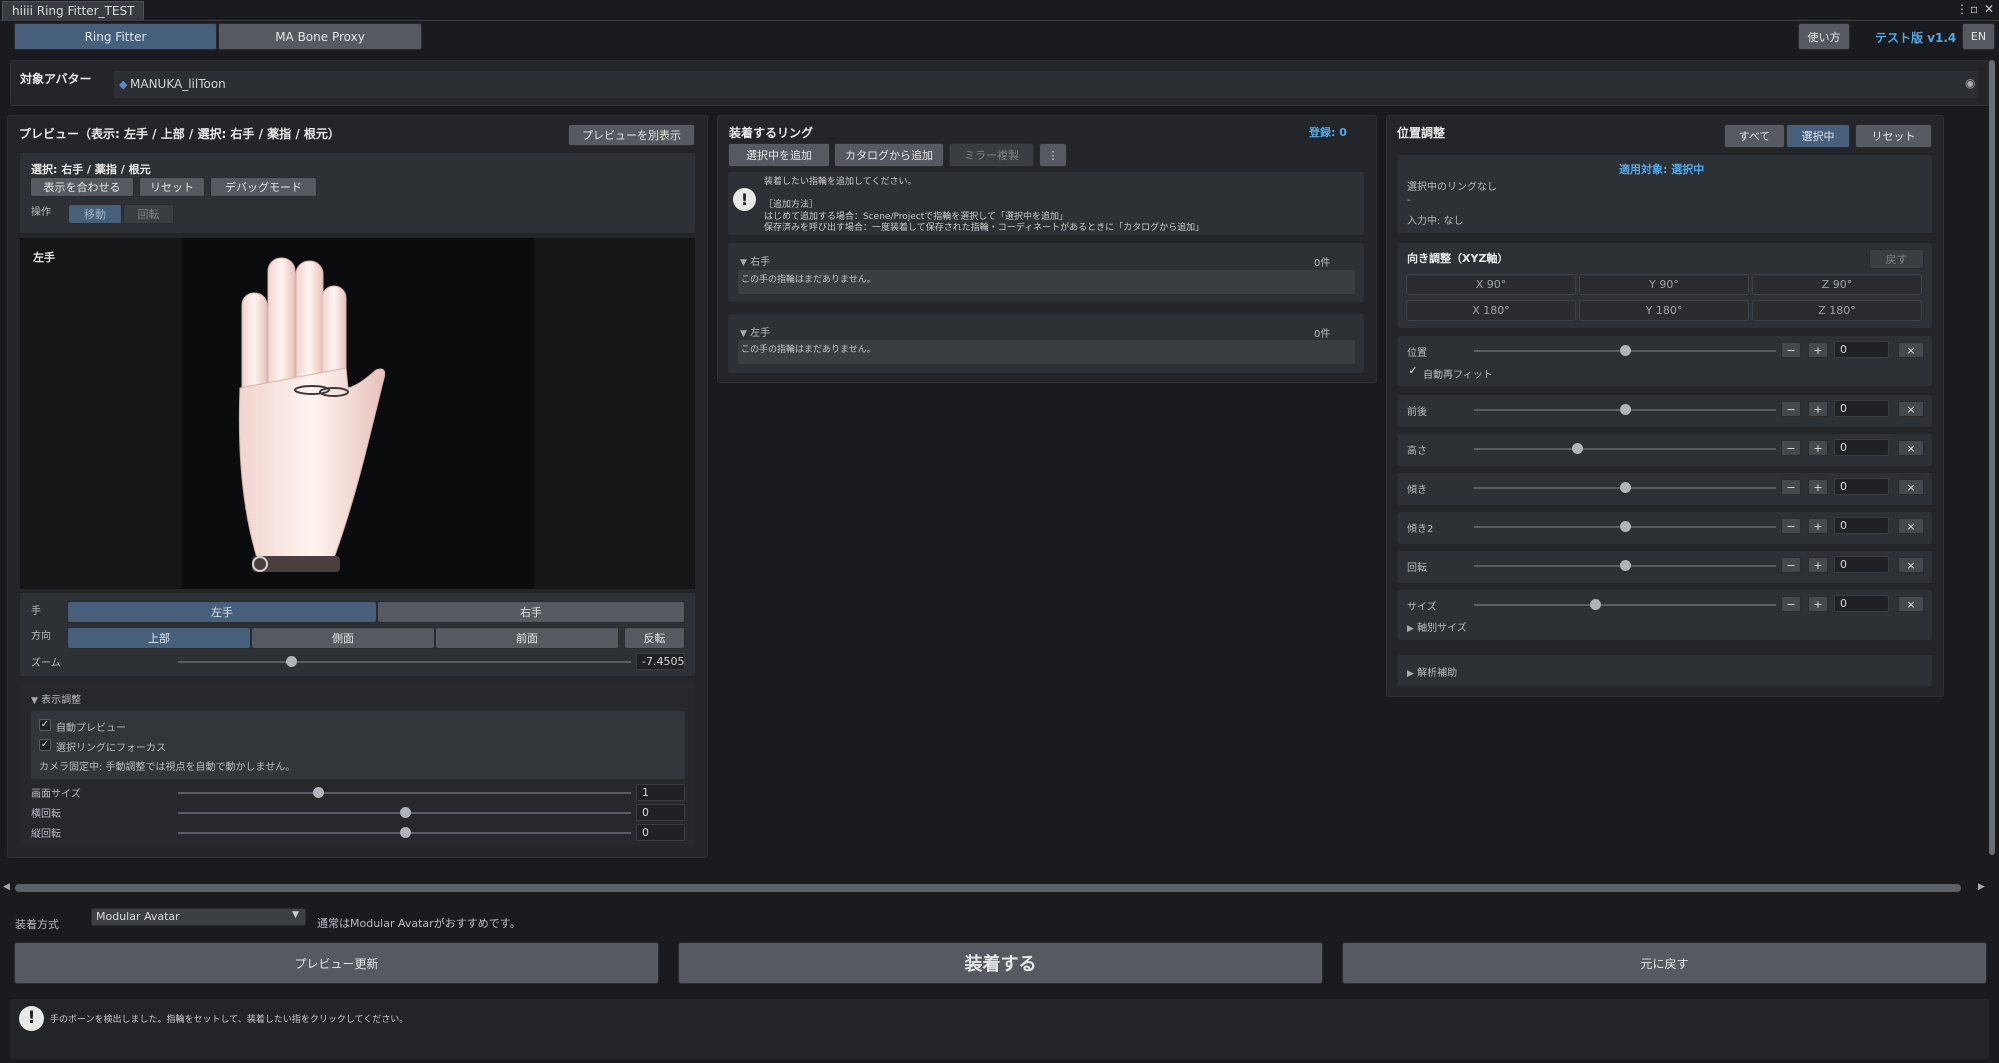 The image size is (1999, 1063). What do you see at coordinates (198, 917) in the screenshot?
I see `method-dropdown: Modular Avatar ▼` at bounding box center [198, 917].